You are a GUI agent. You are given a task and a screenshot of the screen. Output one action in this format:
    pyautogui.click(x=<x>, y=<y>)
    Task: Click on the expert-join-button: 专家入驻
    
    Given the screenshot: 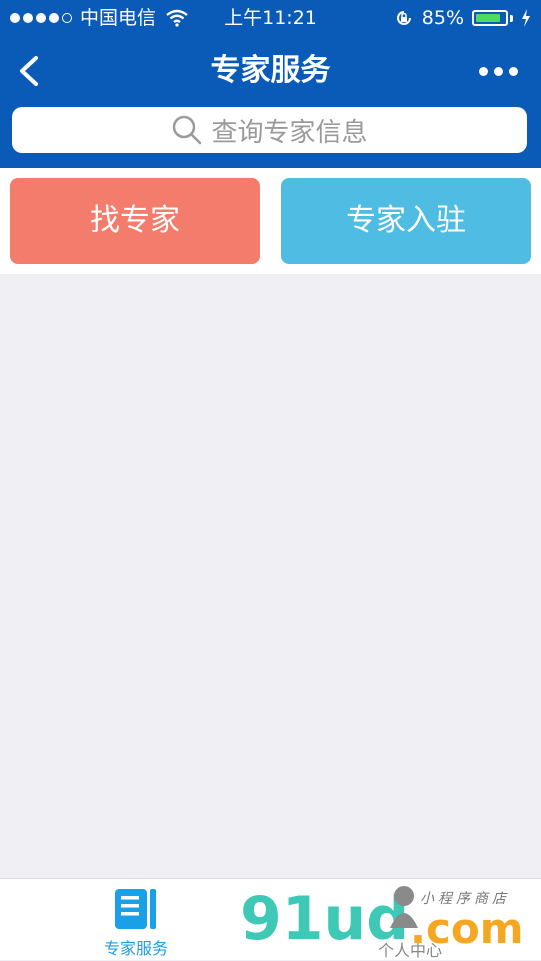 What is the action you would take?
    pyautogui.click(x=406, y=221)
    